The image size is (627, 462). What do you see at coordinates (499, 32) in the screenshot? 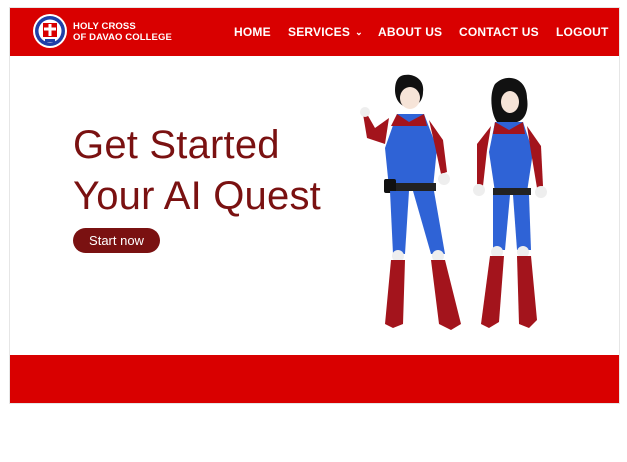
I see `nav-contact-us: CONTACT US` at bounding box center [499, 32].